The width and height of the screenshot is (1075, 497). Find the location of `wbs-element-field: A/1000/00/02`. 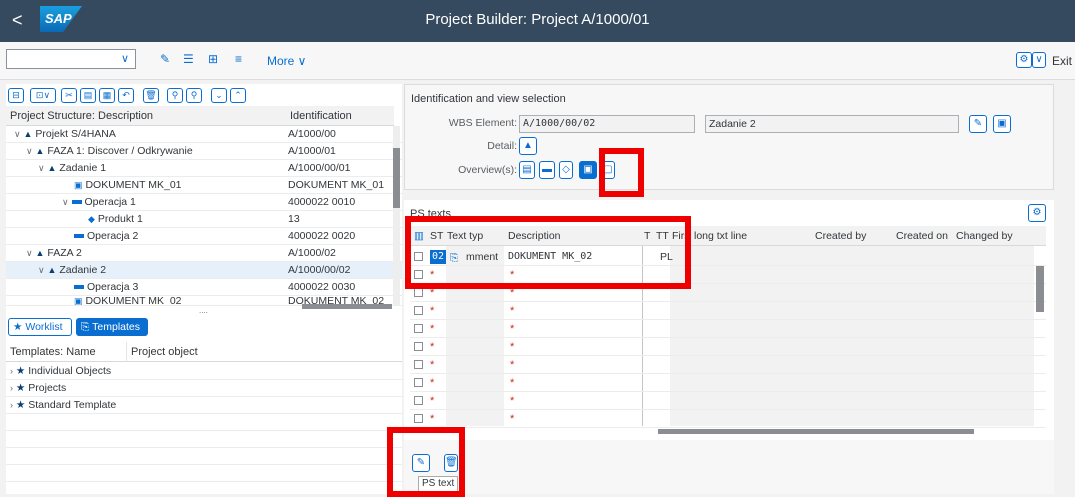

wbs-element-field: A/1000/00/02 is located at coordinates (607, 124).